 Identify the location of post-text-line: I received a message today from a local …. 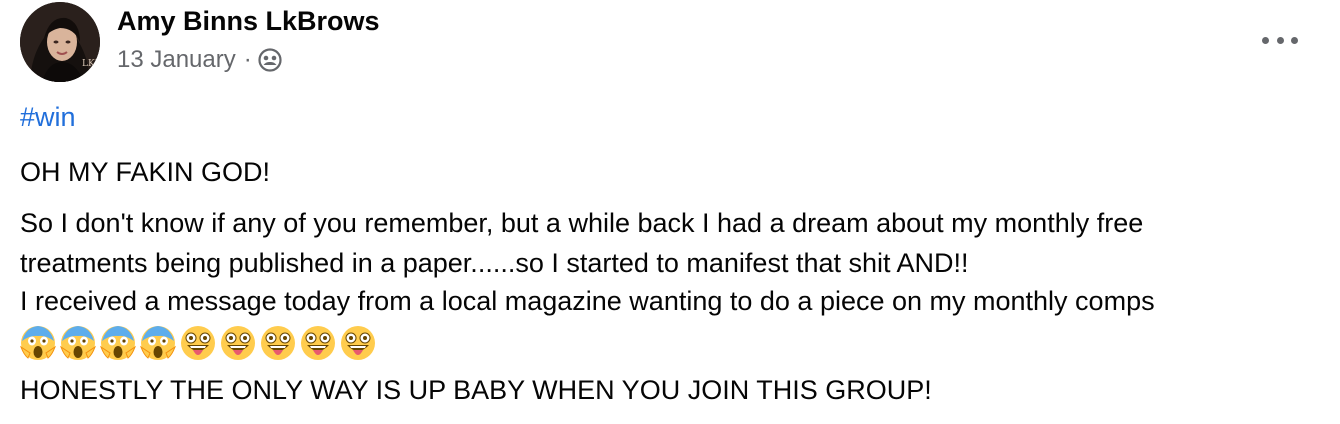
(587, 301).